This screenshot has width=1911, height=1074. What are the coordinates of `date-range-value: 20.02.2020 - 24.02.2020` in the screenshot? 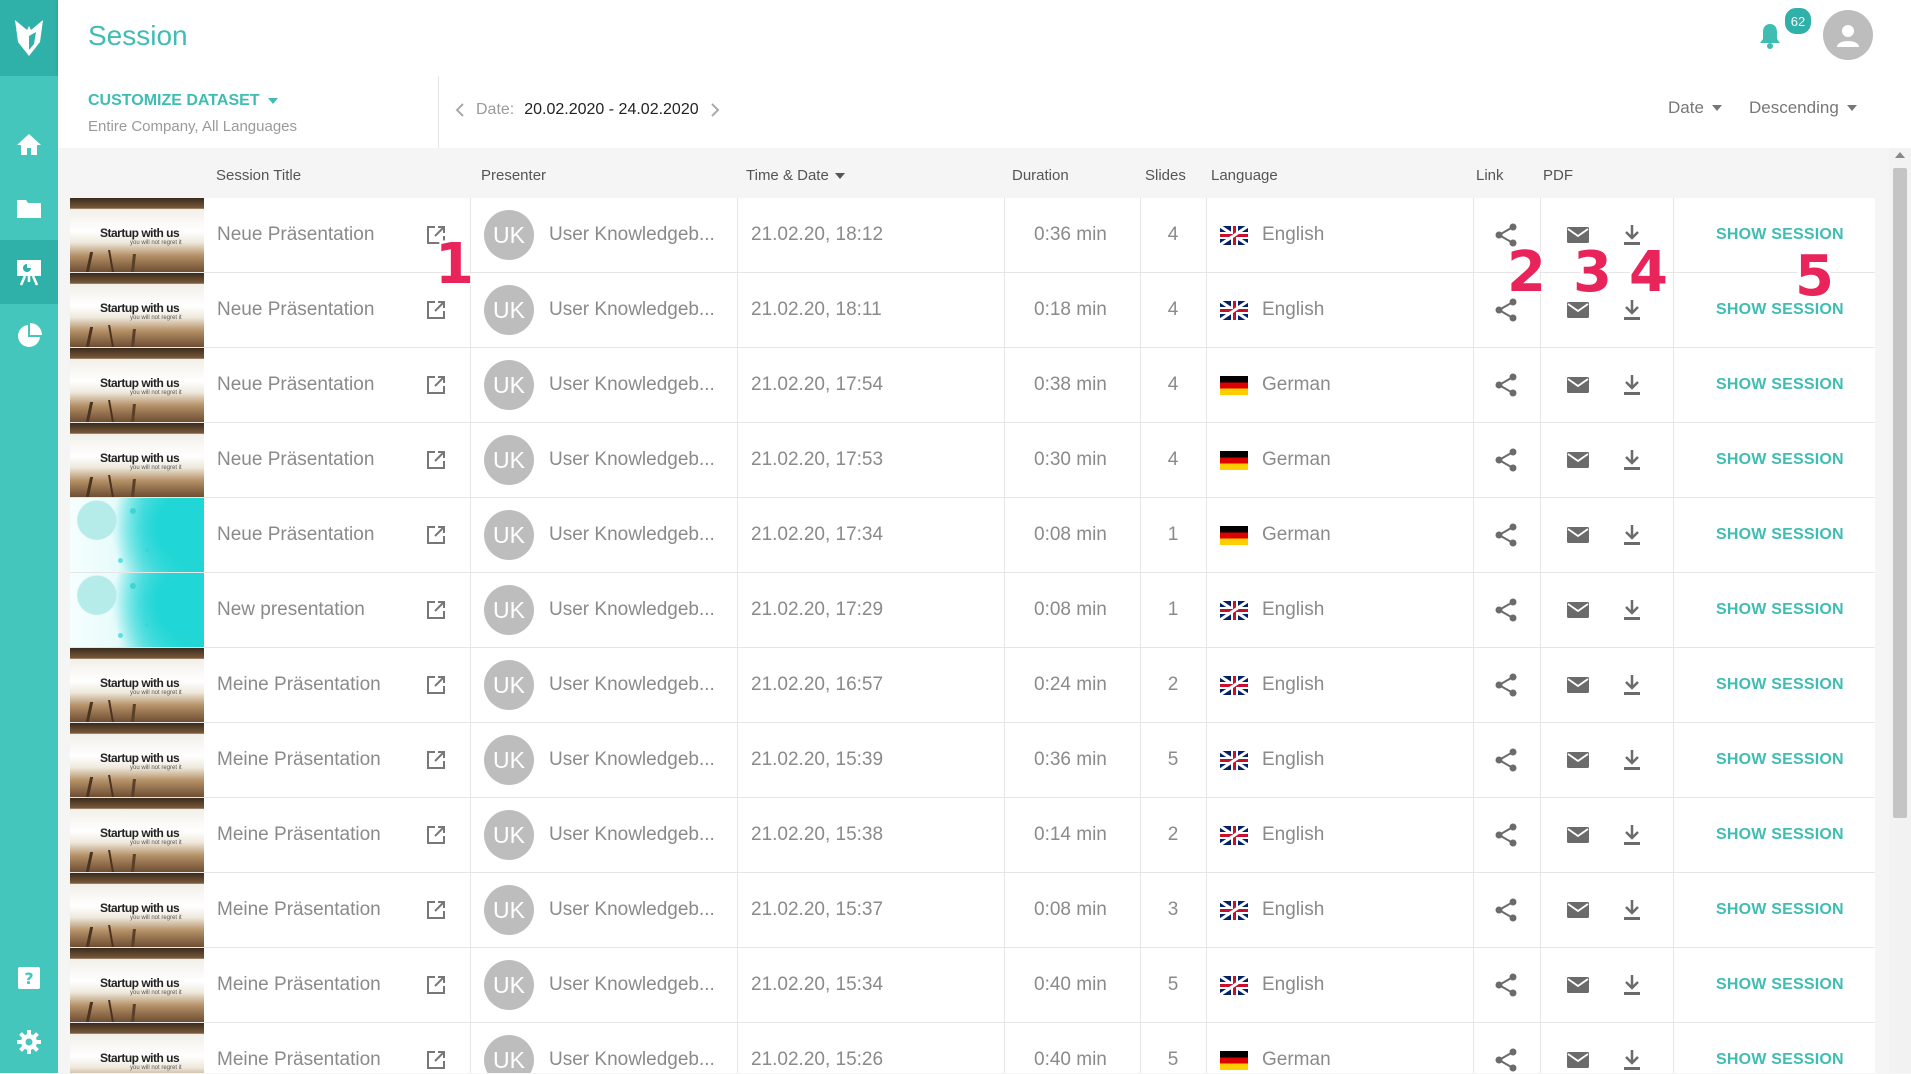 It's located at (611, 110).